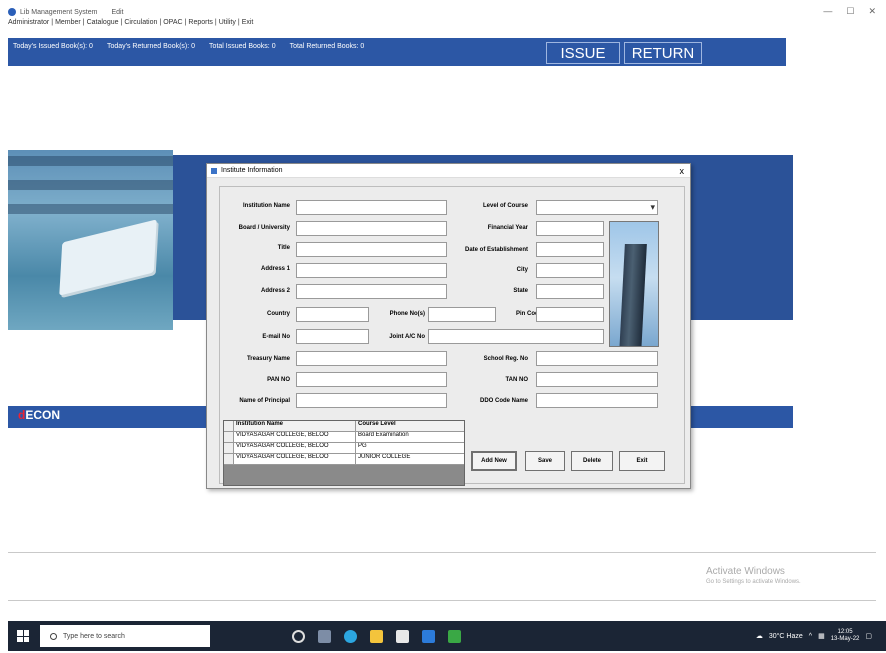 The width and height of the screenshot is (886, 653). What do you see at coordinates (810, 636) in the screenshot?
I see `tray-chevron-icon: ^` at bounding box center [810, 636].